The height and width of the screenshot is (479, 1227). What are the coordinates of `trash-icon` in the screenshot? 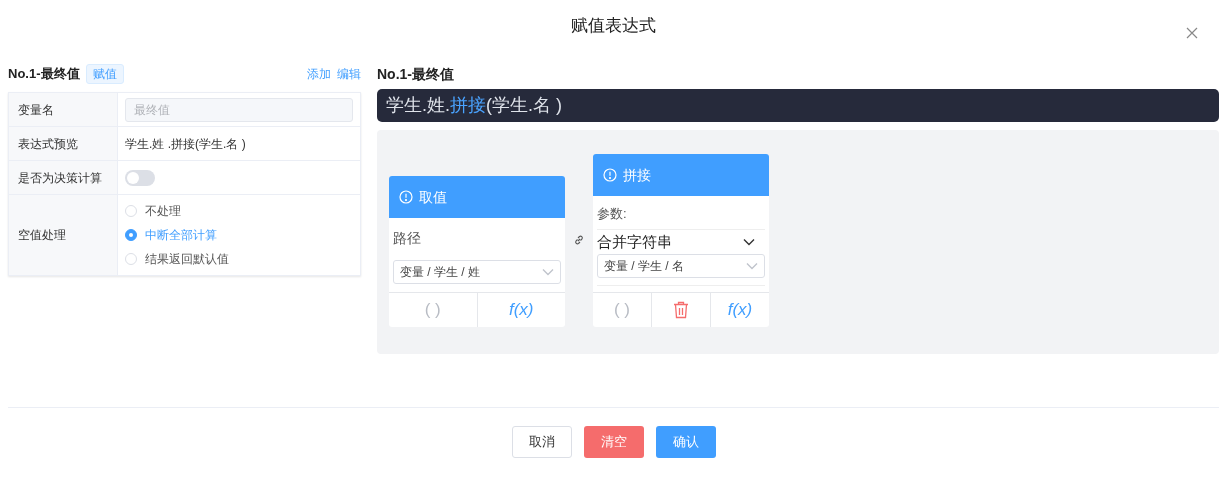 It's located at (681, 310).